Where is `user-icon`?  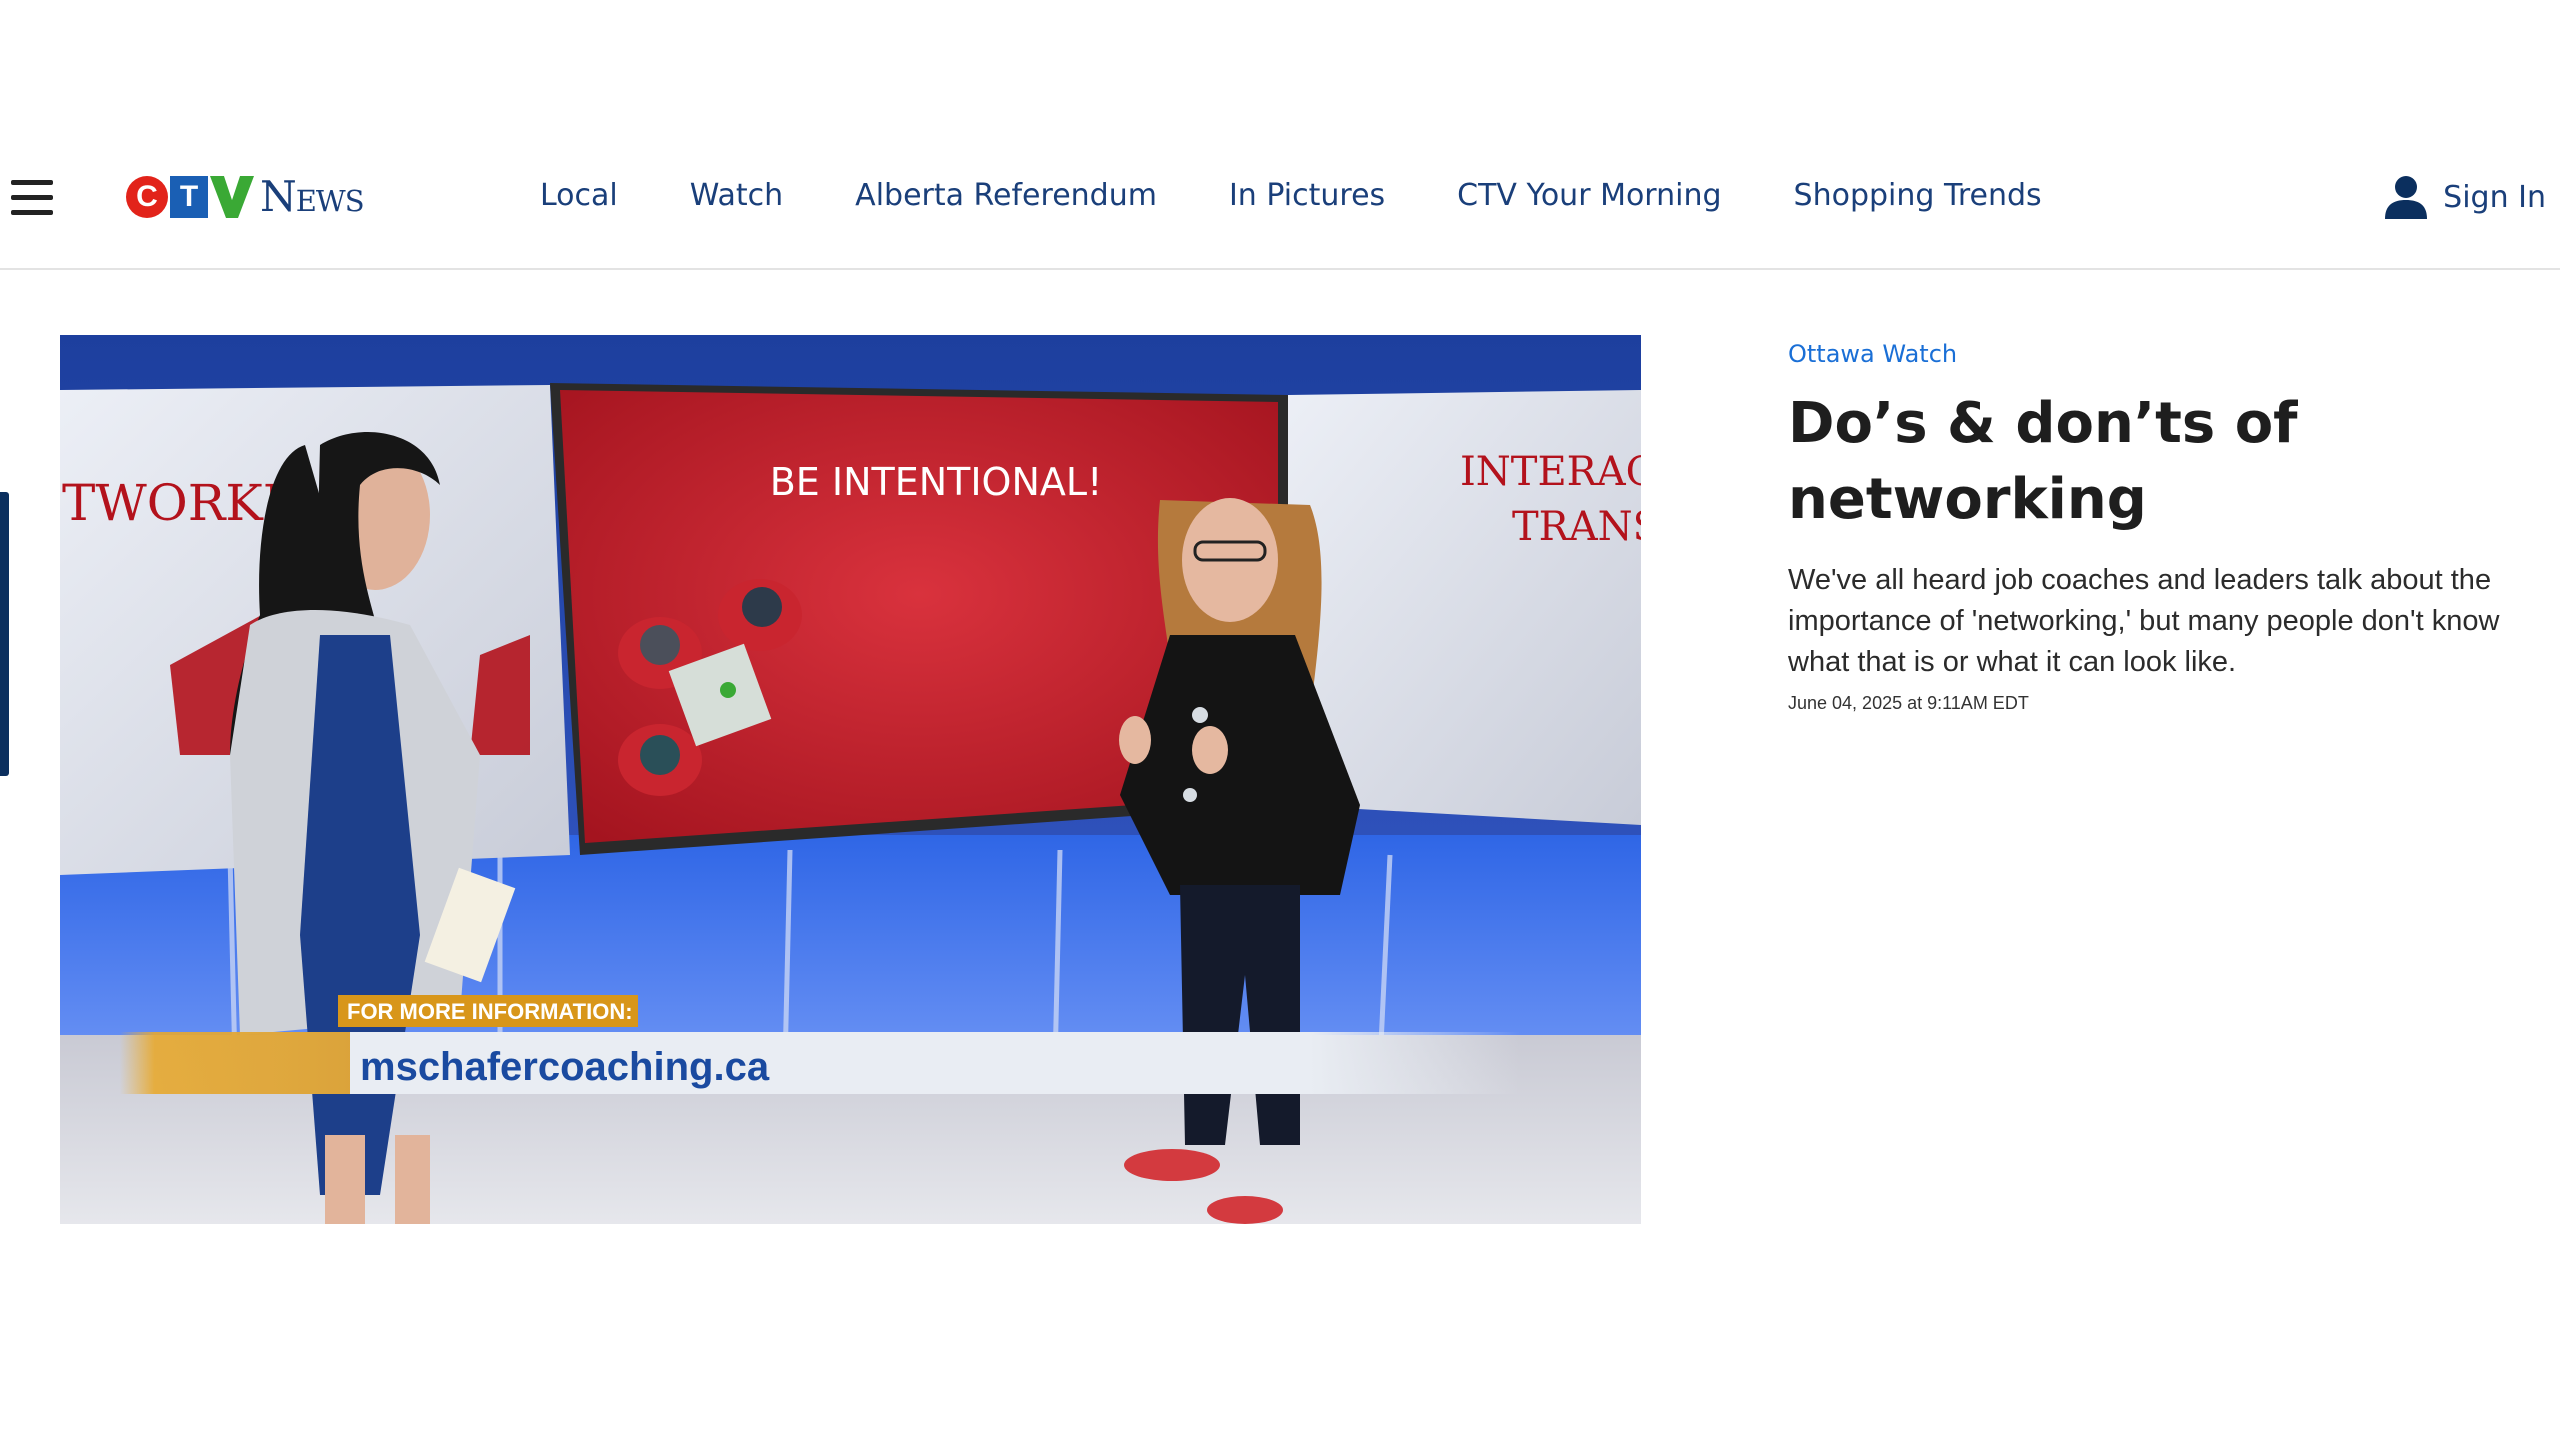
user-icon is located at coordinates (2406, 197).